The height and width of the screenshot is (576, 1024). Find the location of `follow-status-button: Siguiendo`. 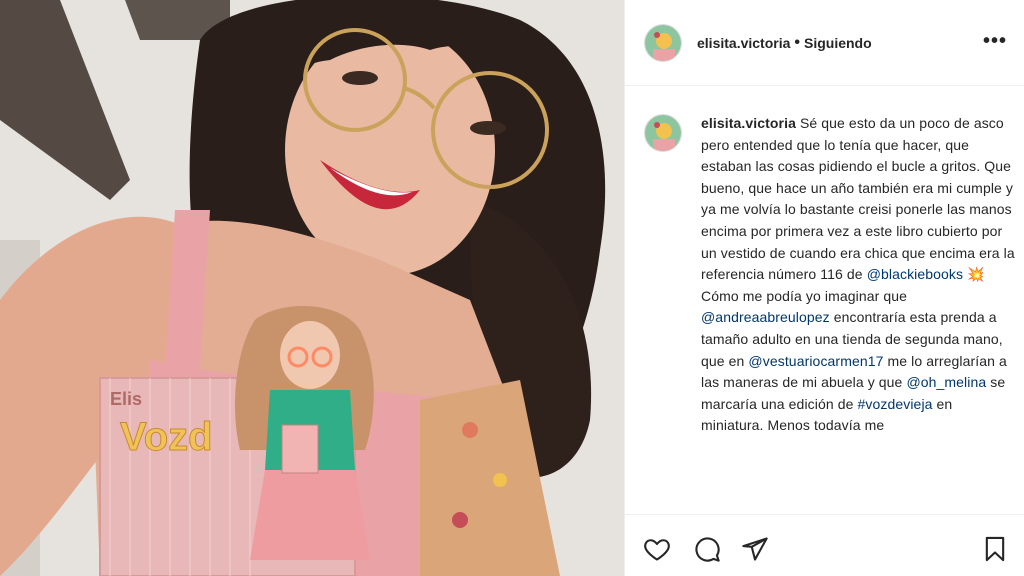

follow-status-button: Siguiendo is located at coordinates (838, 43).